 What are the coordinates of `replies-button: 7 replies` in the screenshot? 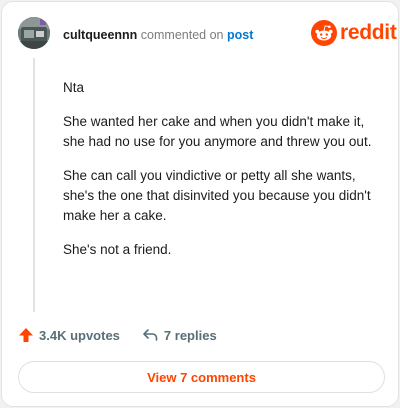 It's located at (179, 335).